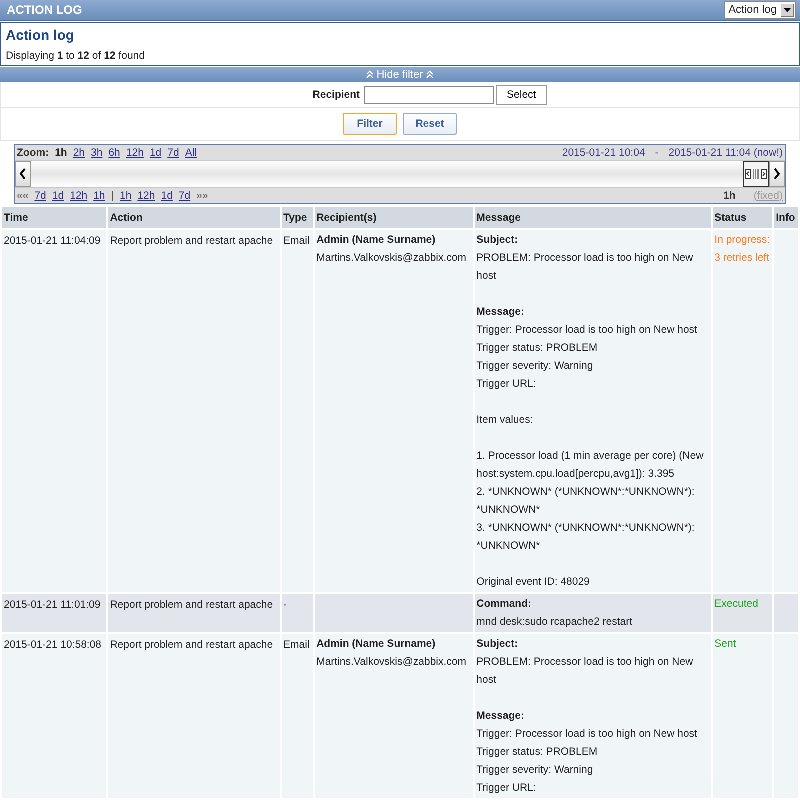  What do you see at coordinates (54, 217) in the screenshot?
I see `column-header: Time` at bounding box center [54, 217].